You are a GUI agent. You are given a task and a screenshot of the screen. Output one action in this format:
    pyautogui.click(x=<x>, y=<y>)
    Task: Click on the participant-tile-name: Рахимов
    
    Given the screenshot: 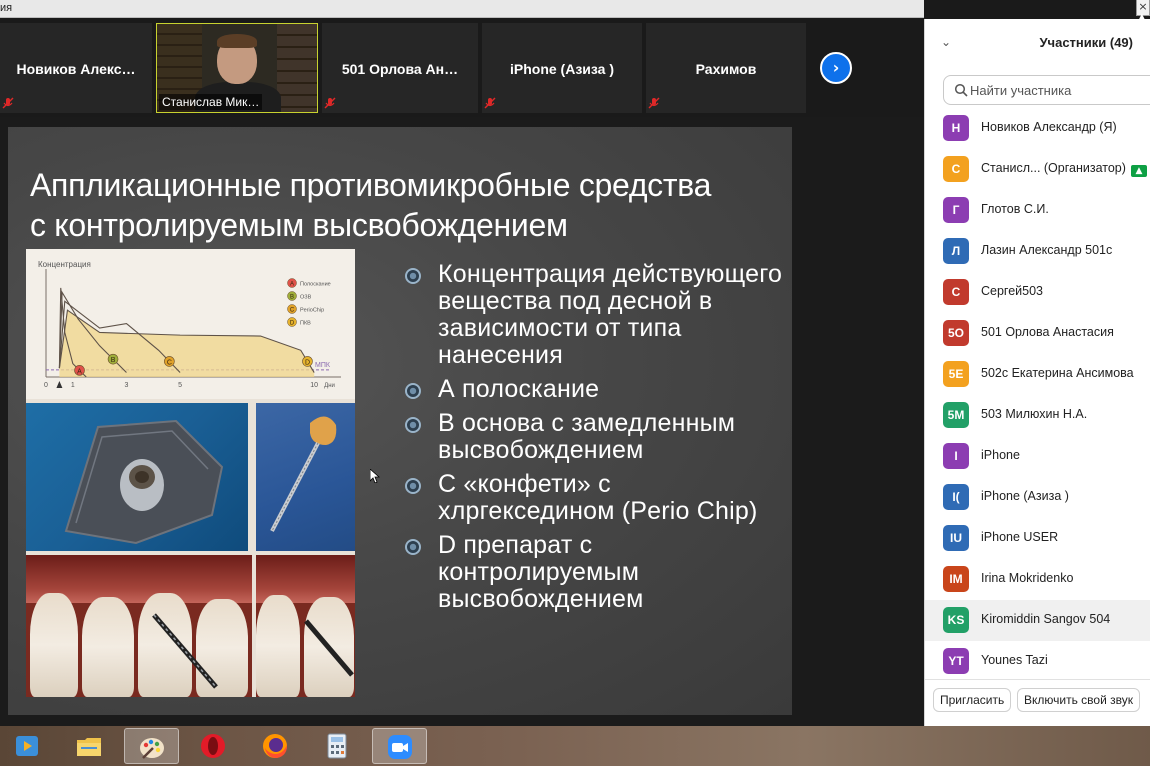 What is the action you would take?
    pyautogui.click(x=726, y=69)
    